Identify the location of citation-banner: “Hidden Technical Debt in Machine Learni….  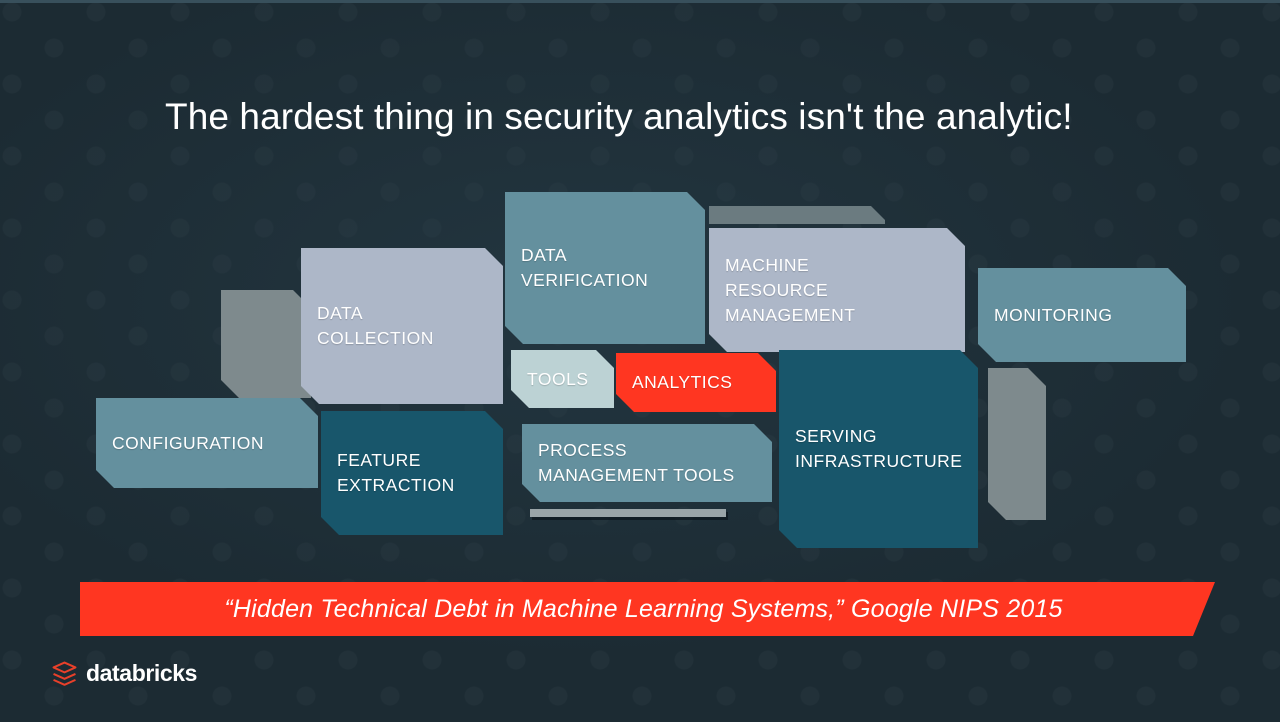
(647, 609).